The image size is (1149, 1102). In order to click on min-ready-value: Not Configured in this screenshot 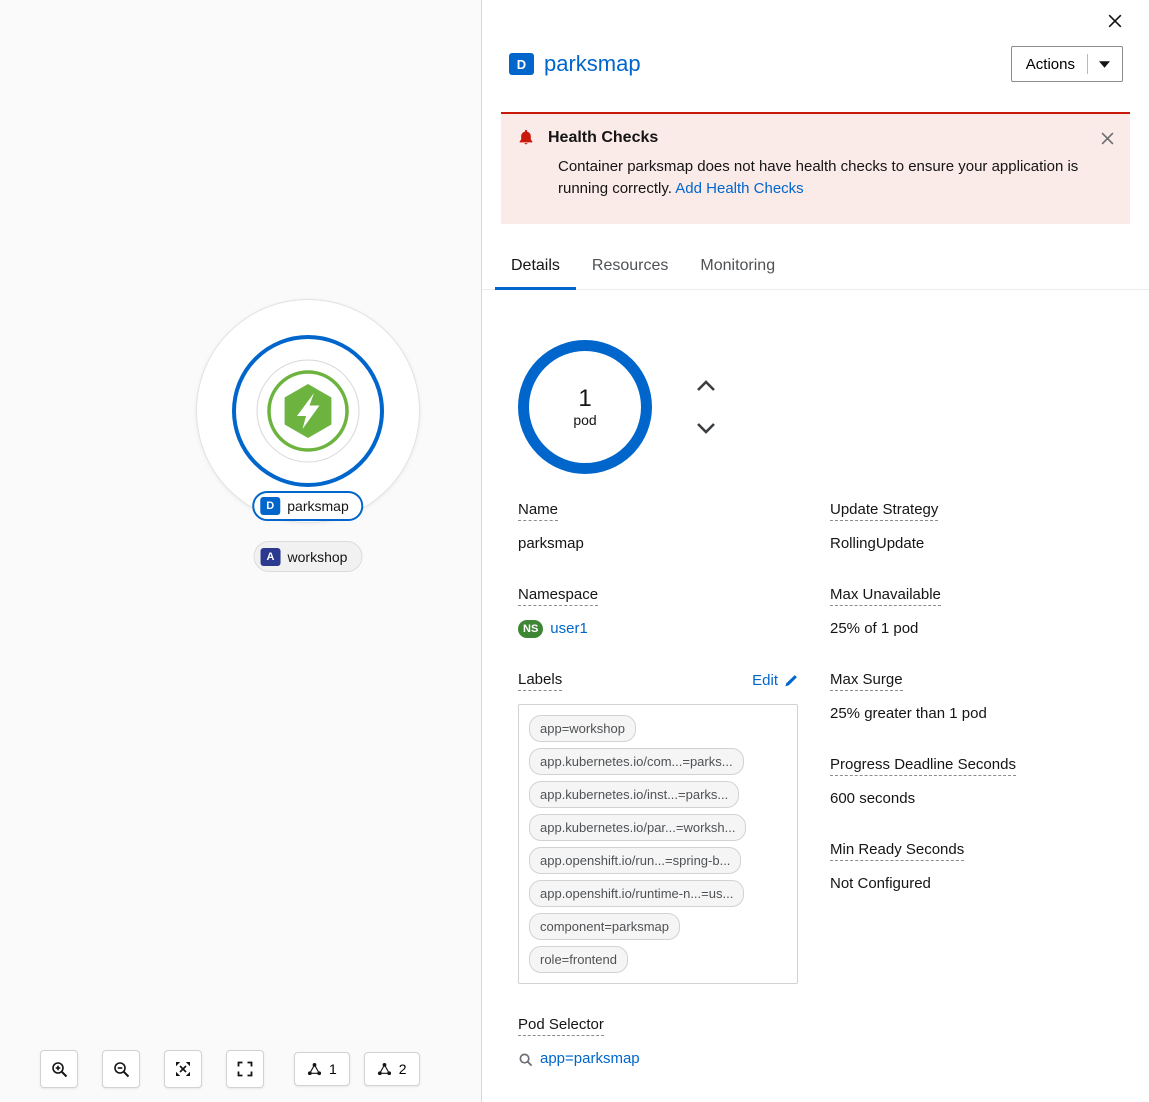, I will do `click(880, 883)`.